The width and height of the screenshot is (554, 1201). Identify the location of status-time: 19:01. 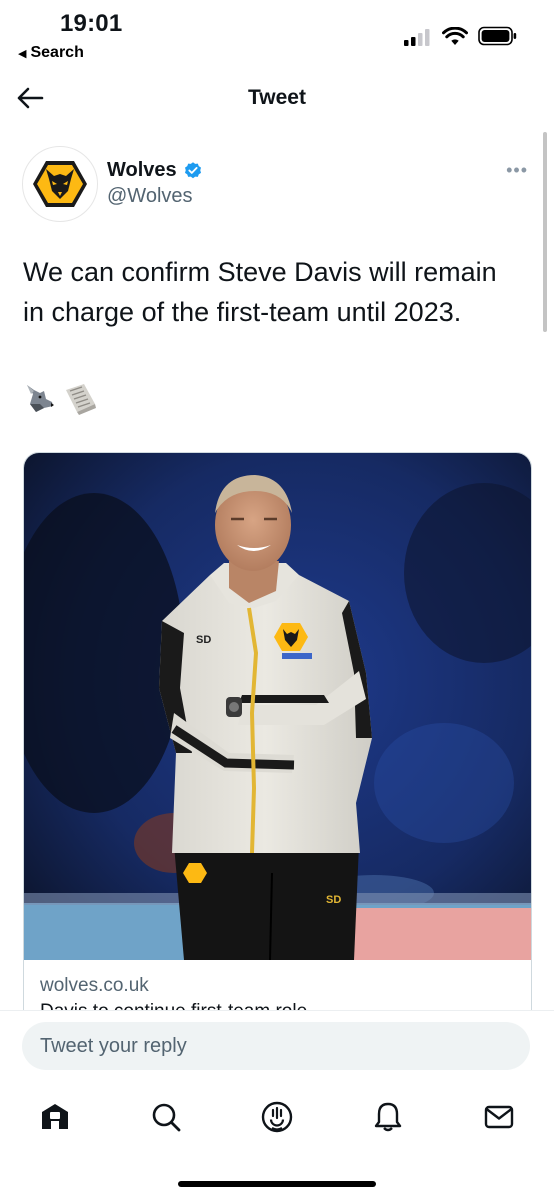
(91, 23).